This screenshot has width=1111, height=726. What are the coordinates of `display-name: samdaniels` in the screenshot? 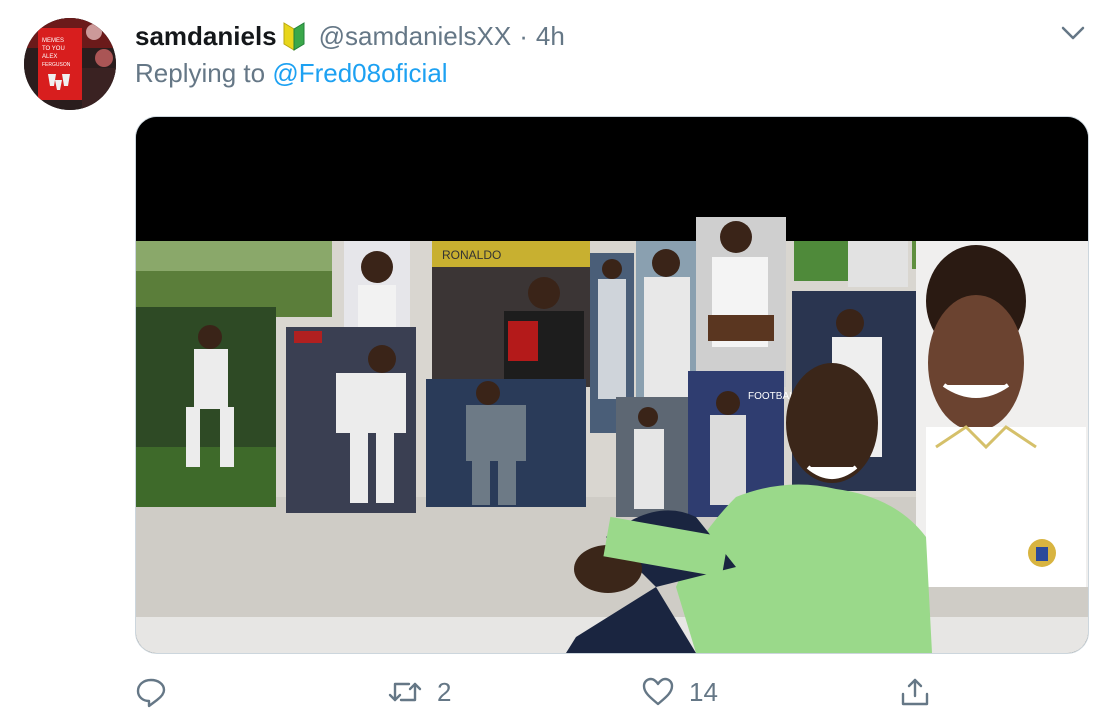 It's located at (206, 36).